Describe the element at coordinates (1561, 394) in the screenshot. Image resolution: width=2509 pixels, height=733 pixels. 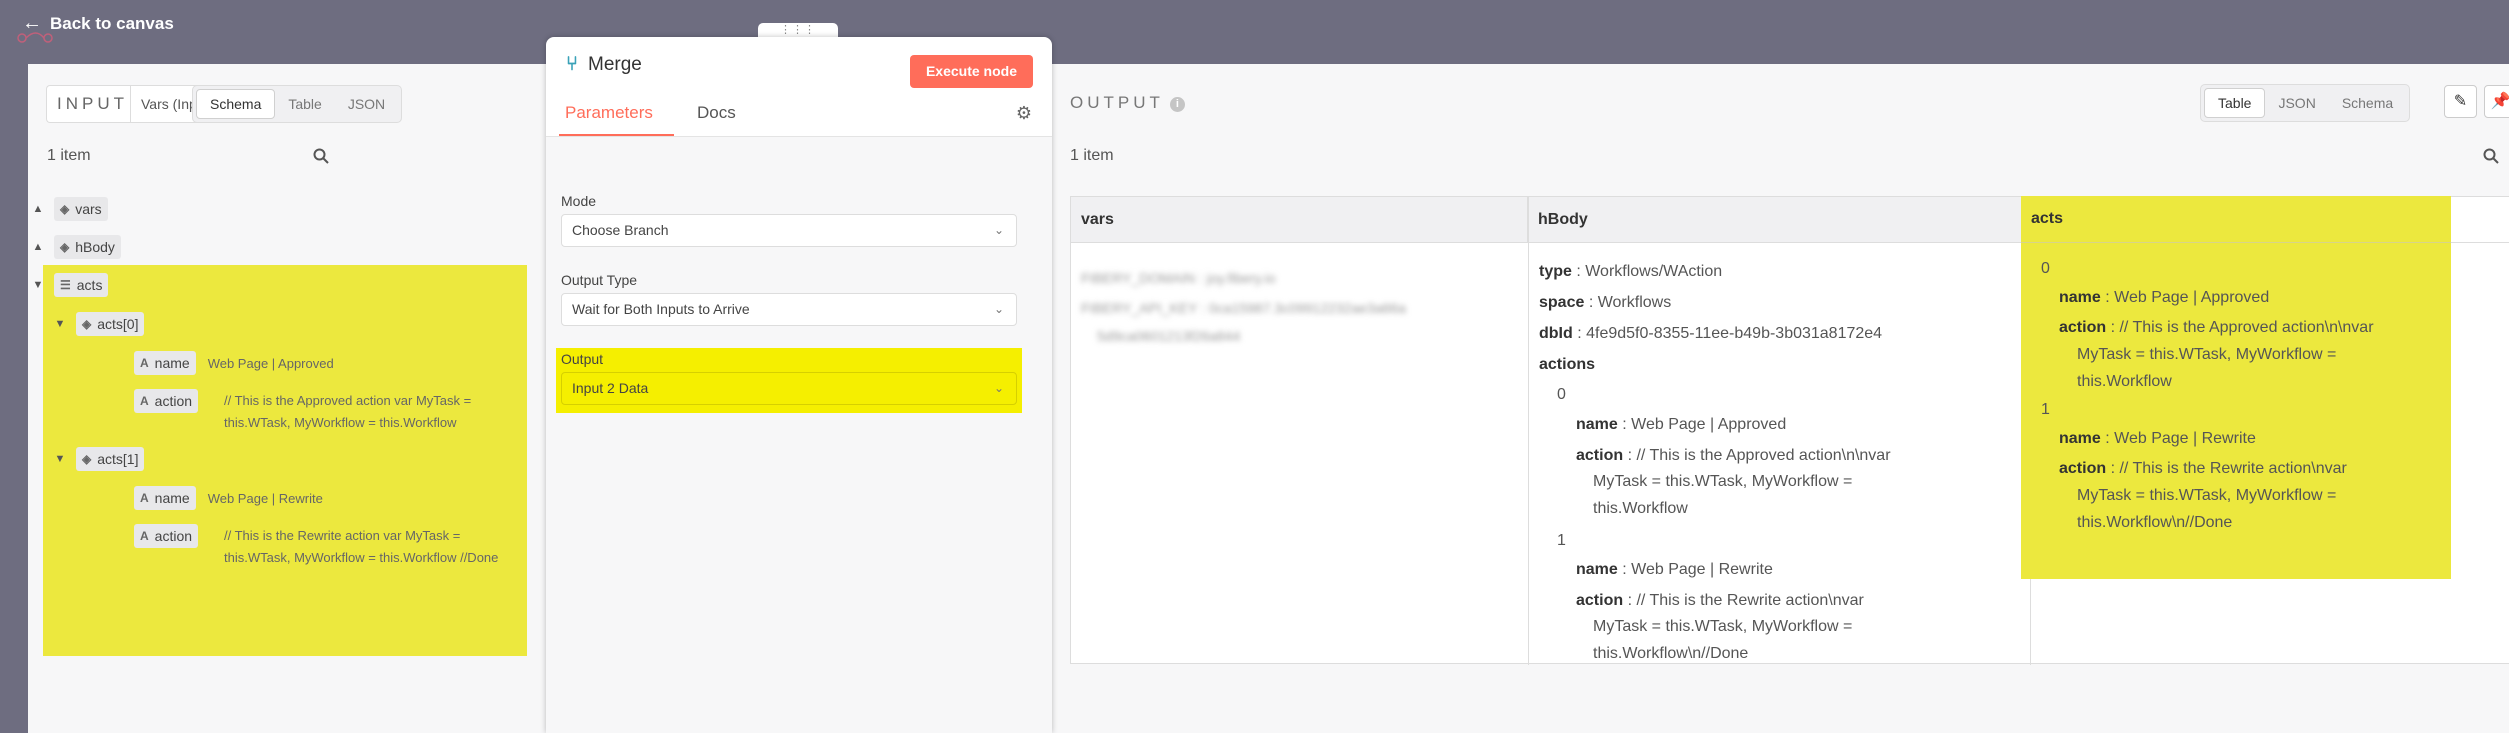
I see `hbody-actions-index: 0` at that location.